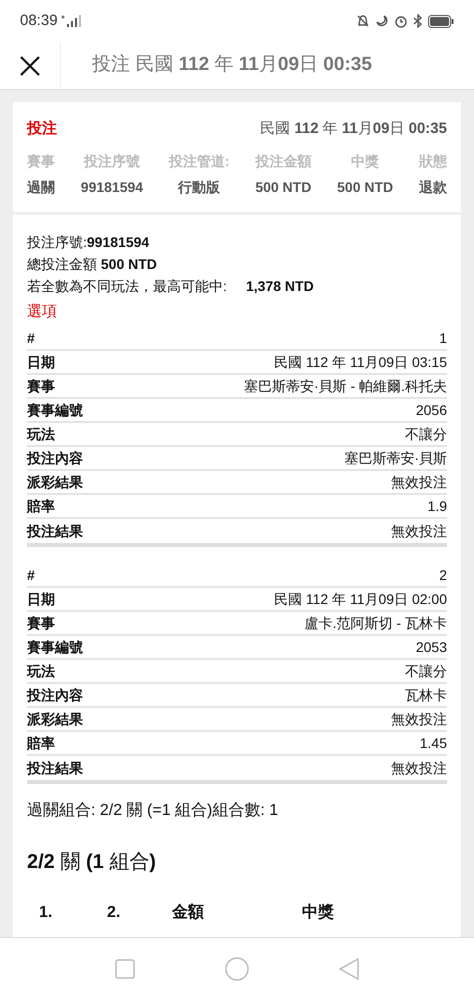 The image size is (474, 1000). I want to click on battery-icon, so click(441, 21).